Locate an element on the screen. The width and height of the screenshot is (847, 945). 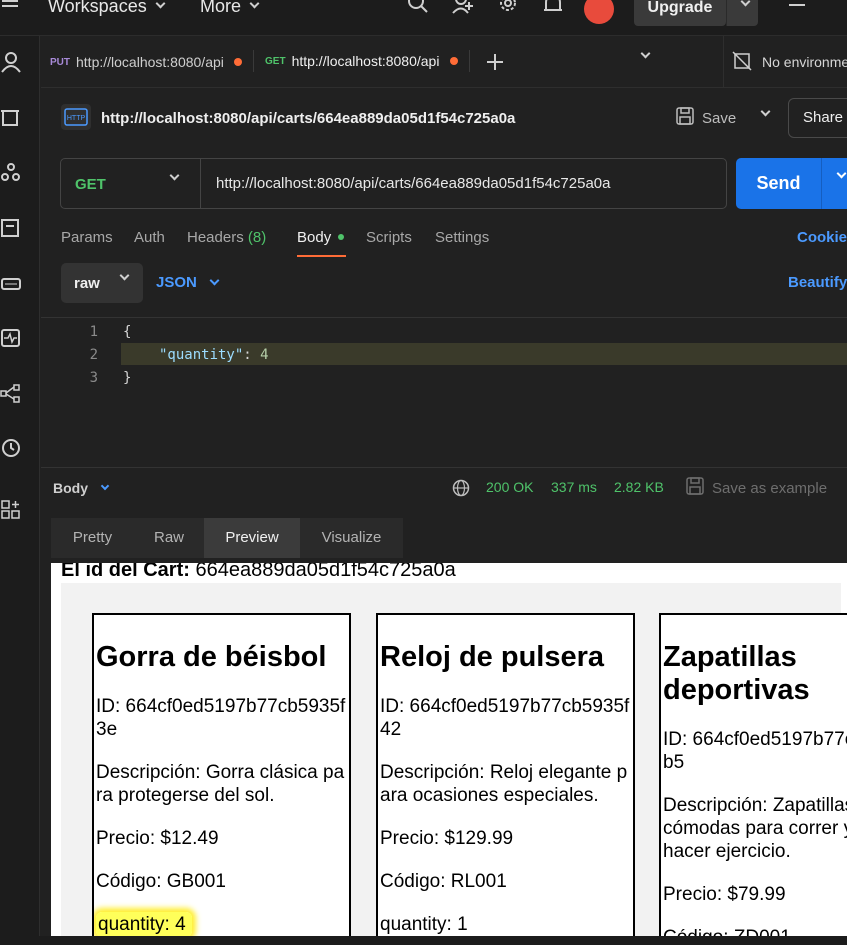
method-selector: GET is located at coordinates (131, 183).